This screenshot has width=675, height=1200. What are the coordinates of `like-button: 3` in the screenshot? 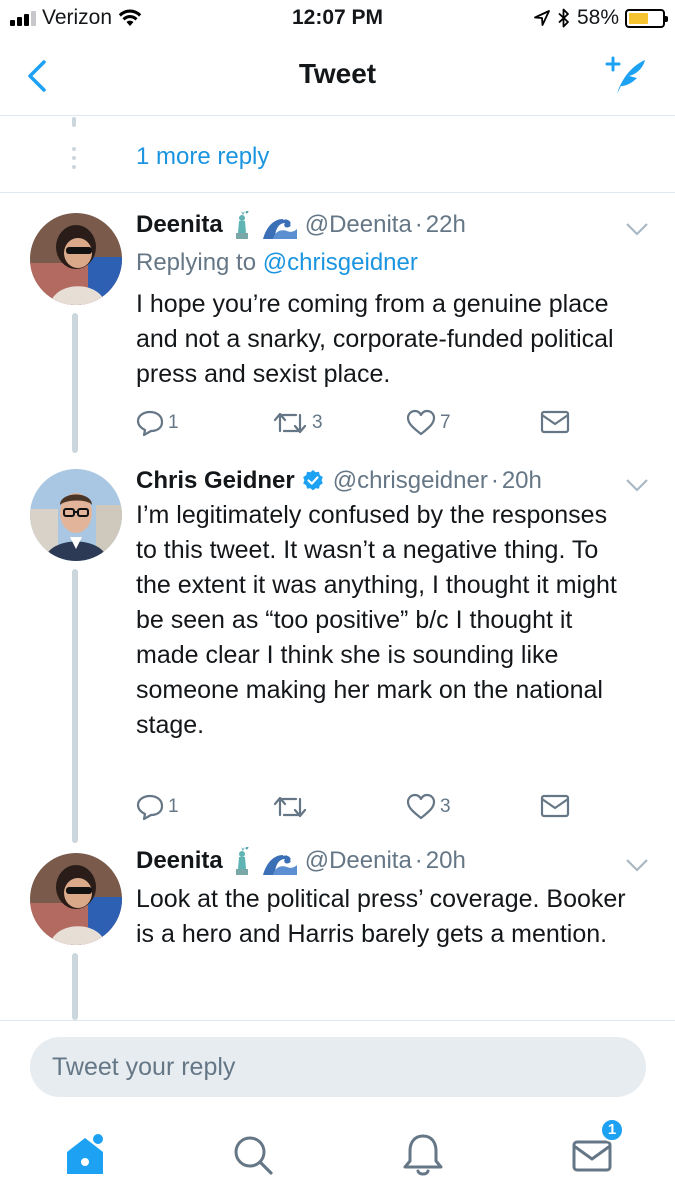 It's located at (428, 807).